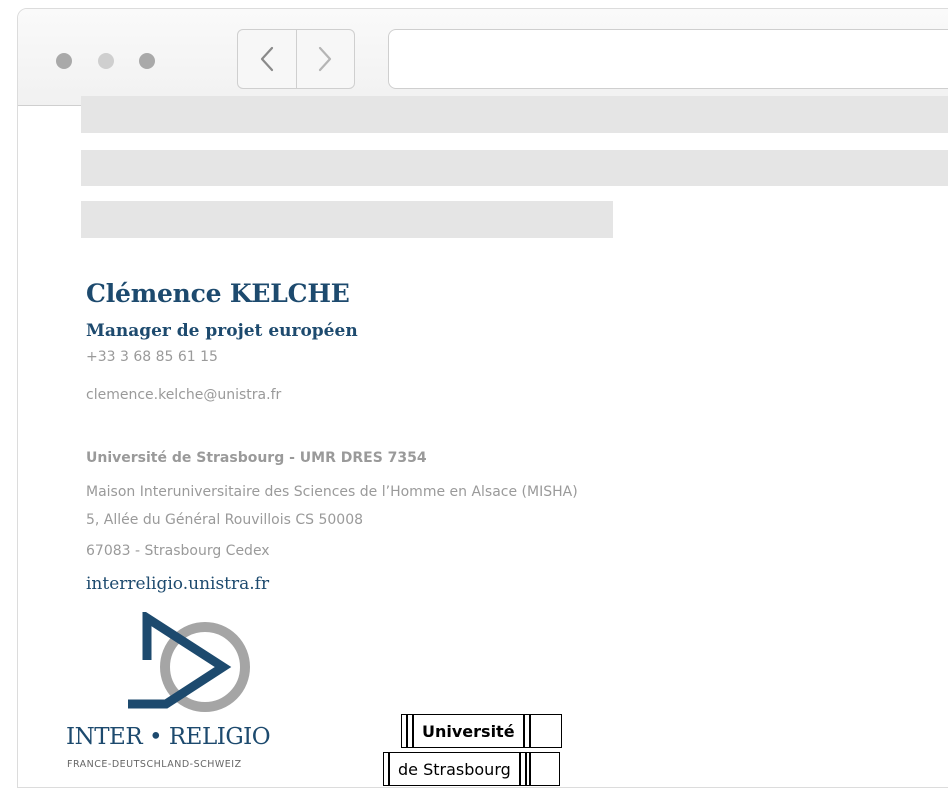 Image resolution: width=948 pixels, height=788 pixels. I want to click on signature-website-link: interreligio.unistra.fr, so click(177, 584).